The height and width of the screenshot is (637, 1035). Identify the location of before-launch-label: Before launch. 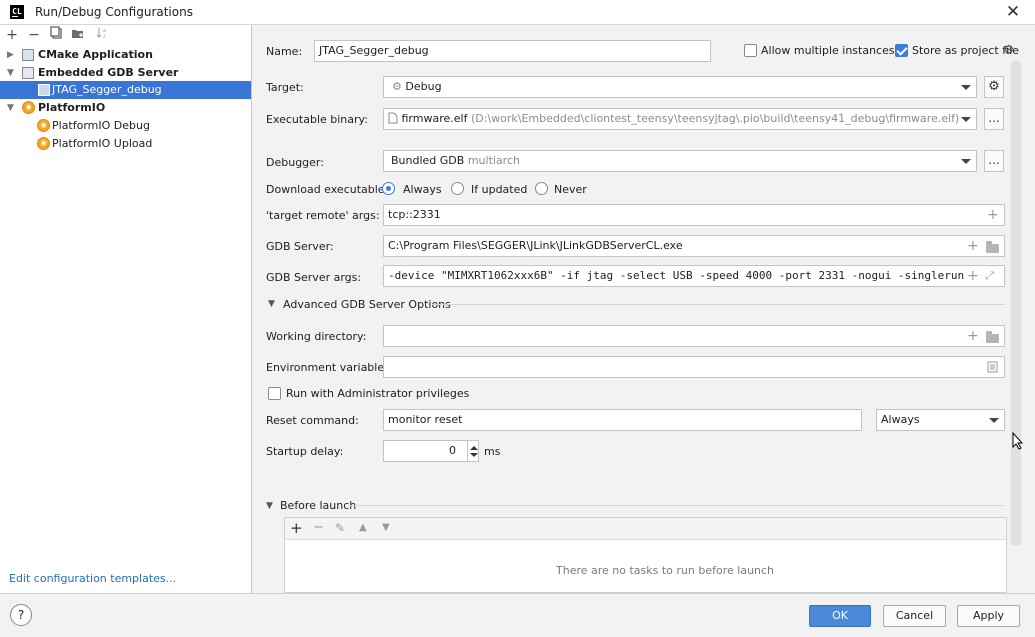
(318, 505).